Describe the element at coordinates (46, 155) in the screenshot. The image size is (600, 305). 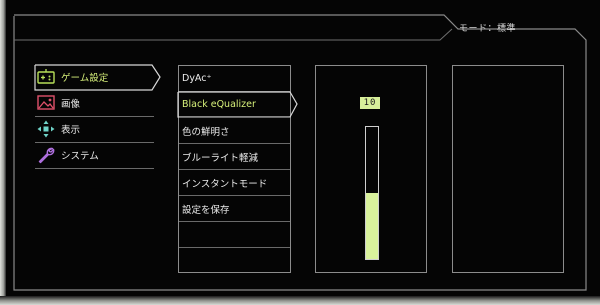
I see `wrench-icon` at that location.